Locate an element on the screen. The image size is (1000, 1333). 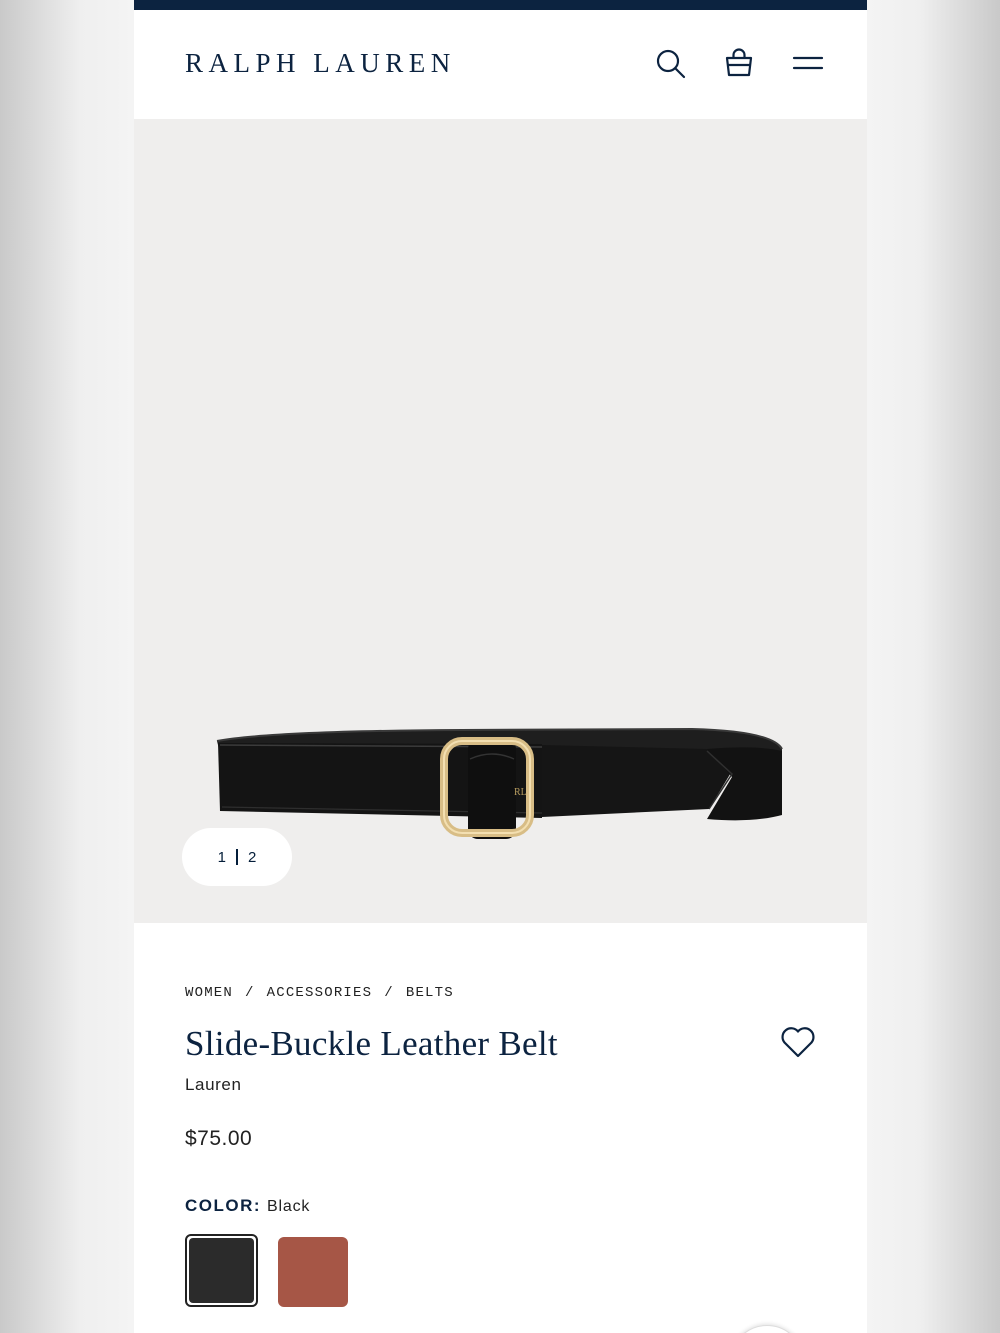
product-image: RL is located at coordinates (502, 781).